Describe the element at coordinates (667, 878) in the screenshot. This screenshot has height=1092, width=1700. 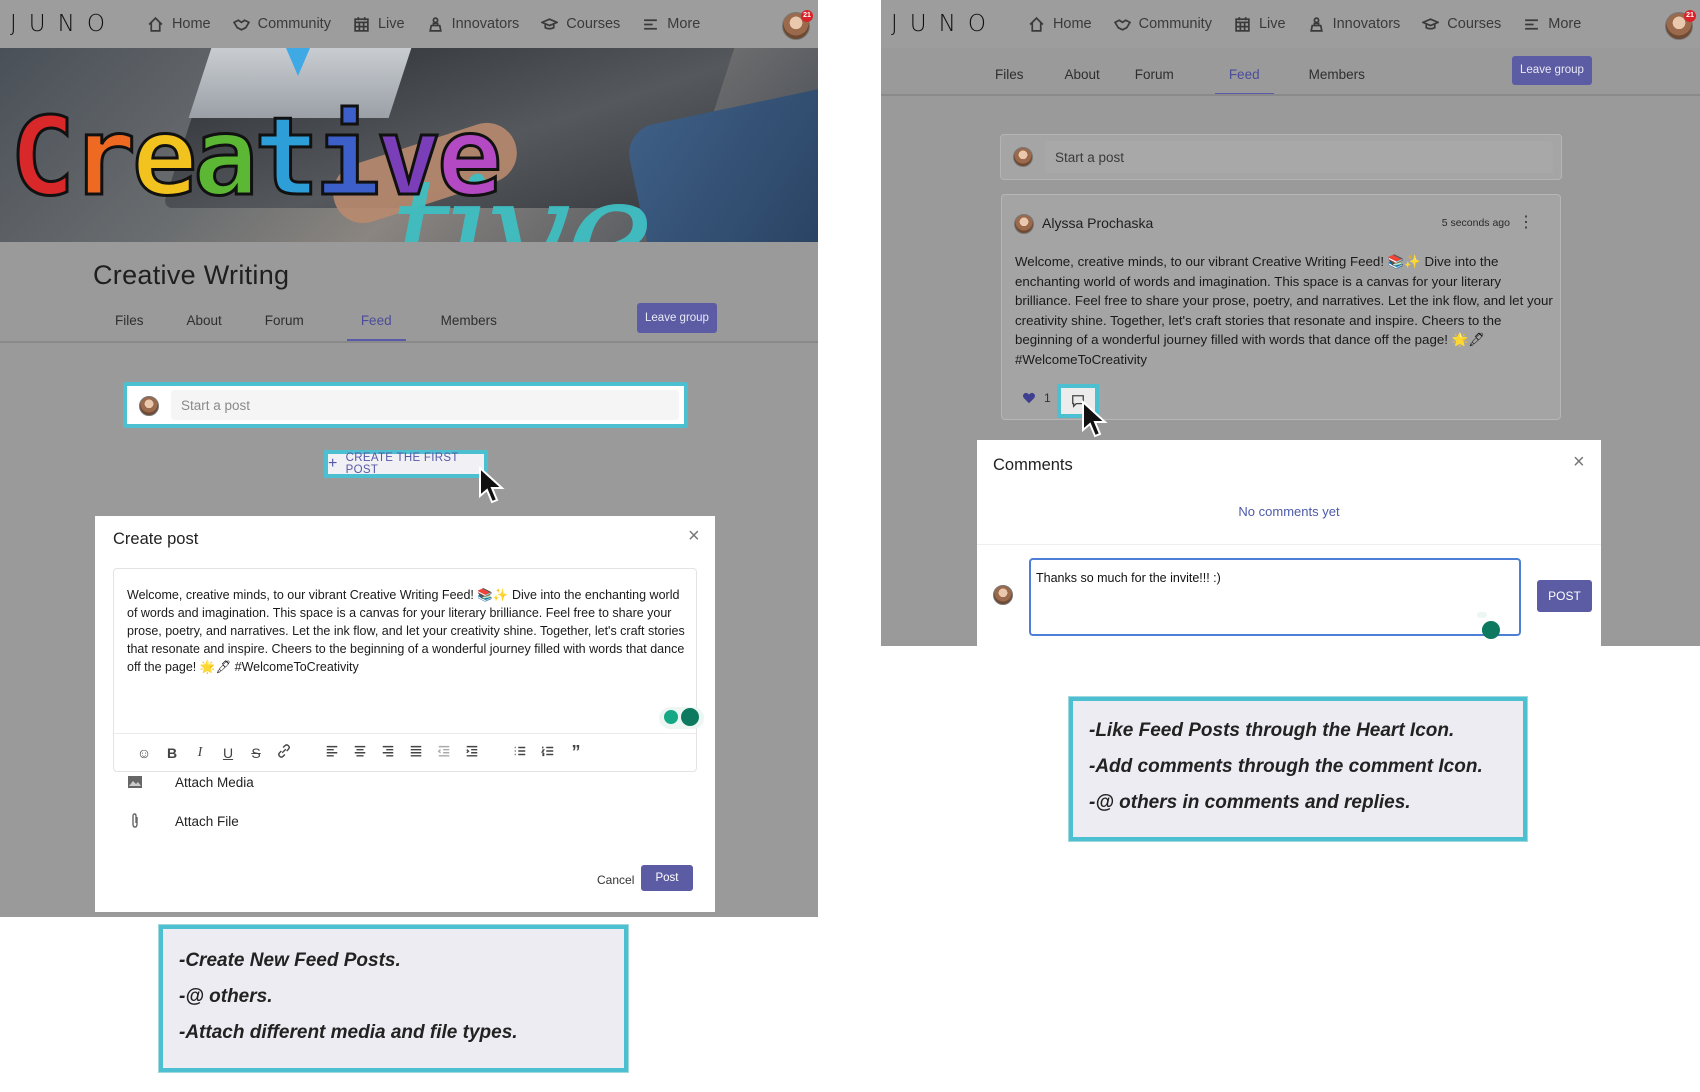
I see `post-button: Post` at that location.